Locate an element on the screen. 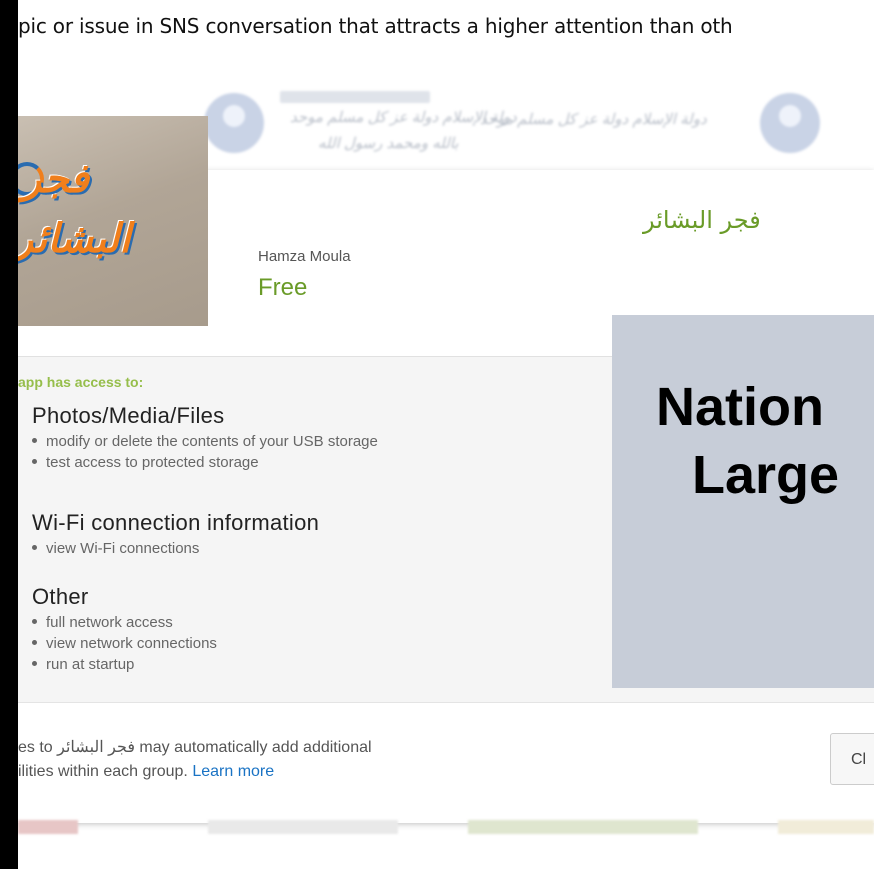  app-name: فجر البشائر is located at coordinates (702, 220).